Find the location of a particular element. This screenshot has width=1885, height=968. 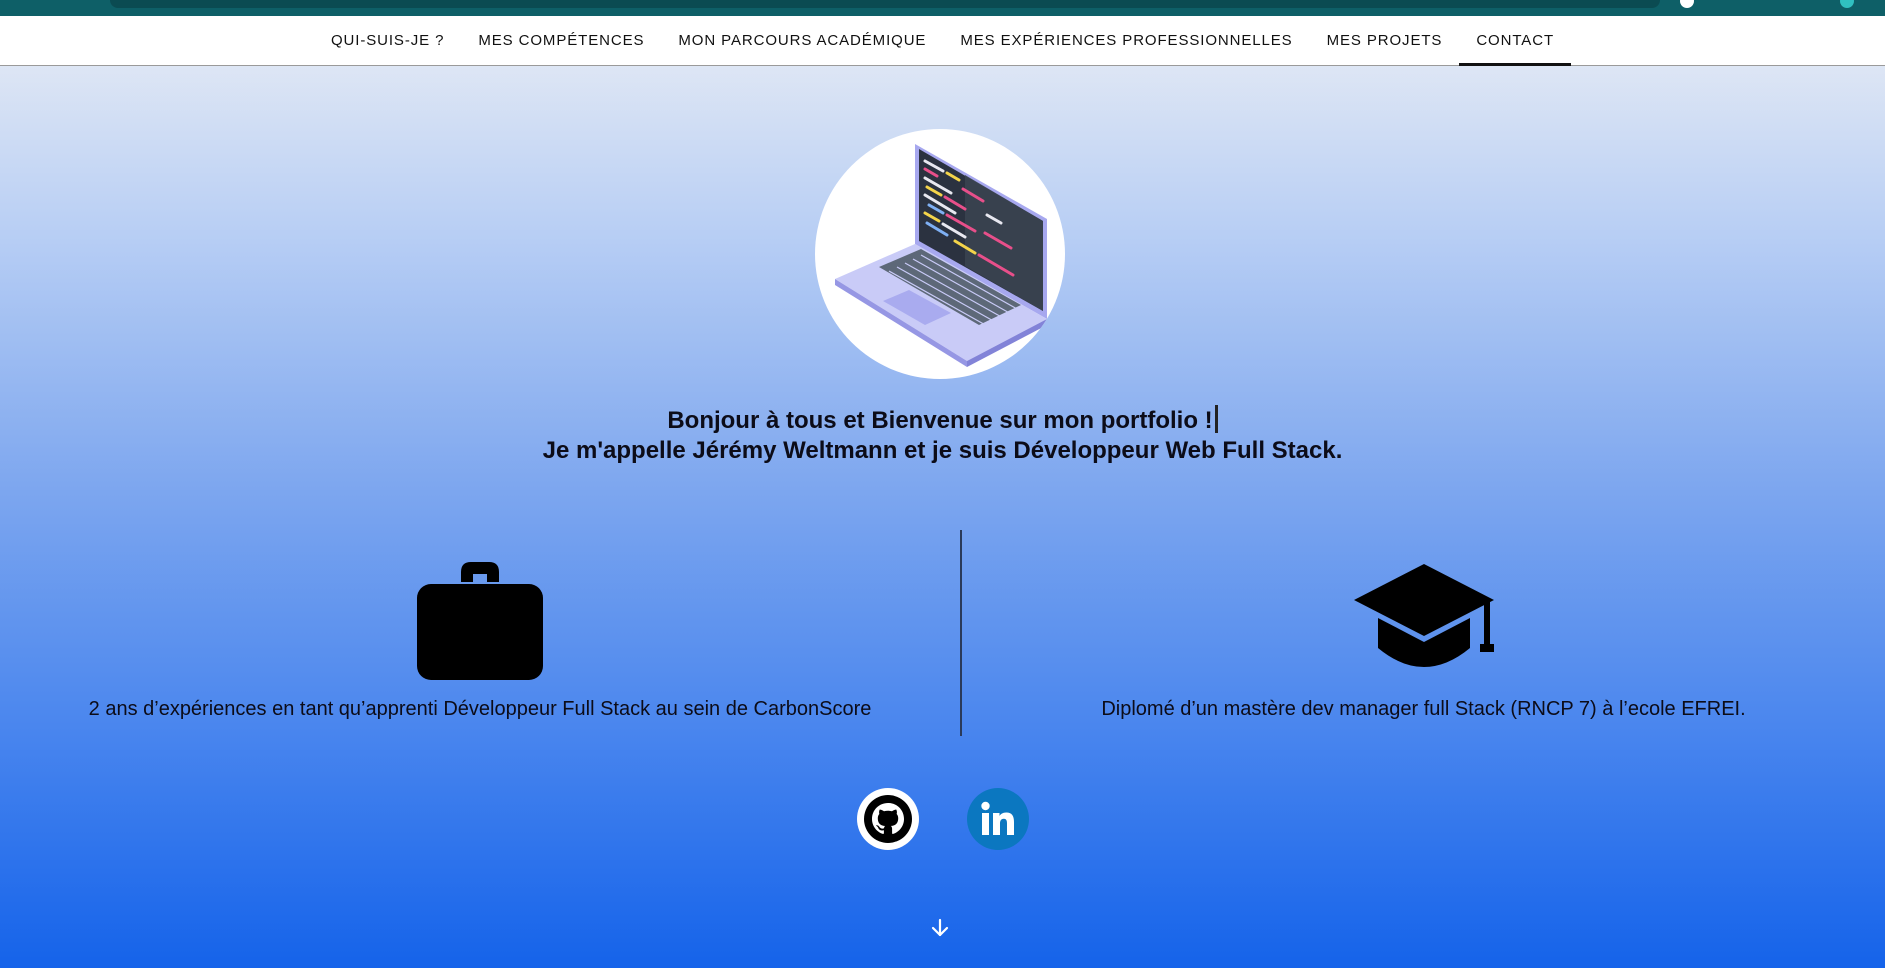

briefcase-icon is located at coordinates (480, 621).